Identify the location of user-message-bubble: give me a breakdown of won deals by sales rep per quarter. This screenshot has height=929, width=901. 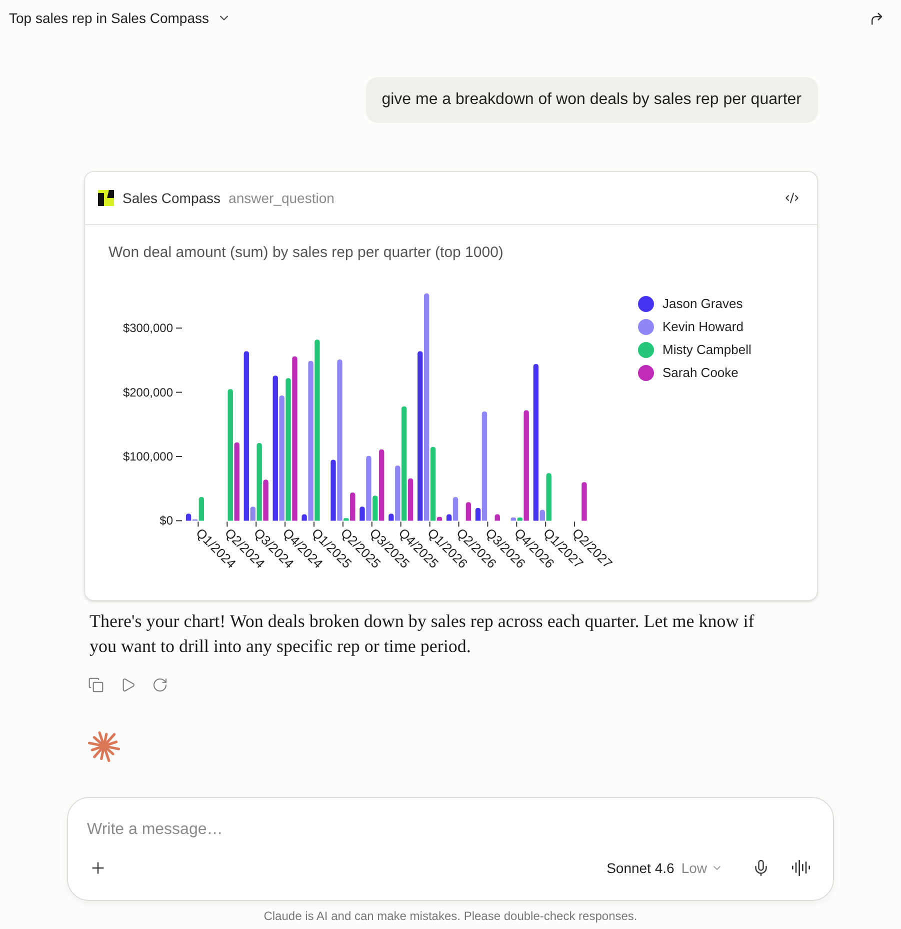
(592, 100).